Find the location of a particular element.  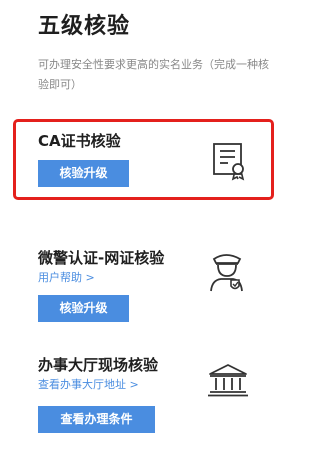

view-conditions-button: 查看办理条件 is located at coordinates (96, 419).